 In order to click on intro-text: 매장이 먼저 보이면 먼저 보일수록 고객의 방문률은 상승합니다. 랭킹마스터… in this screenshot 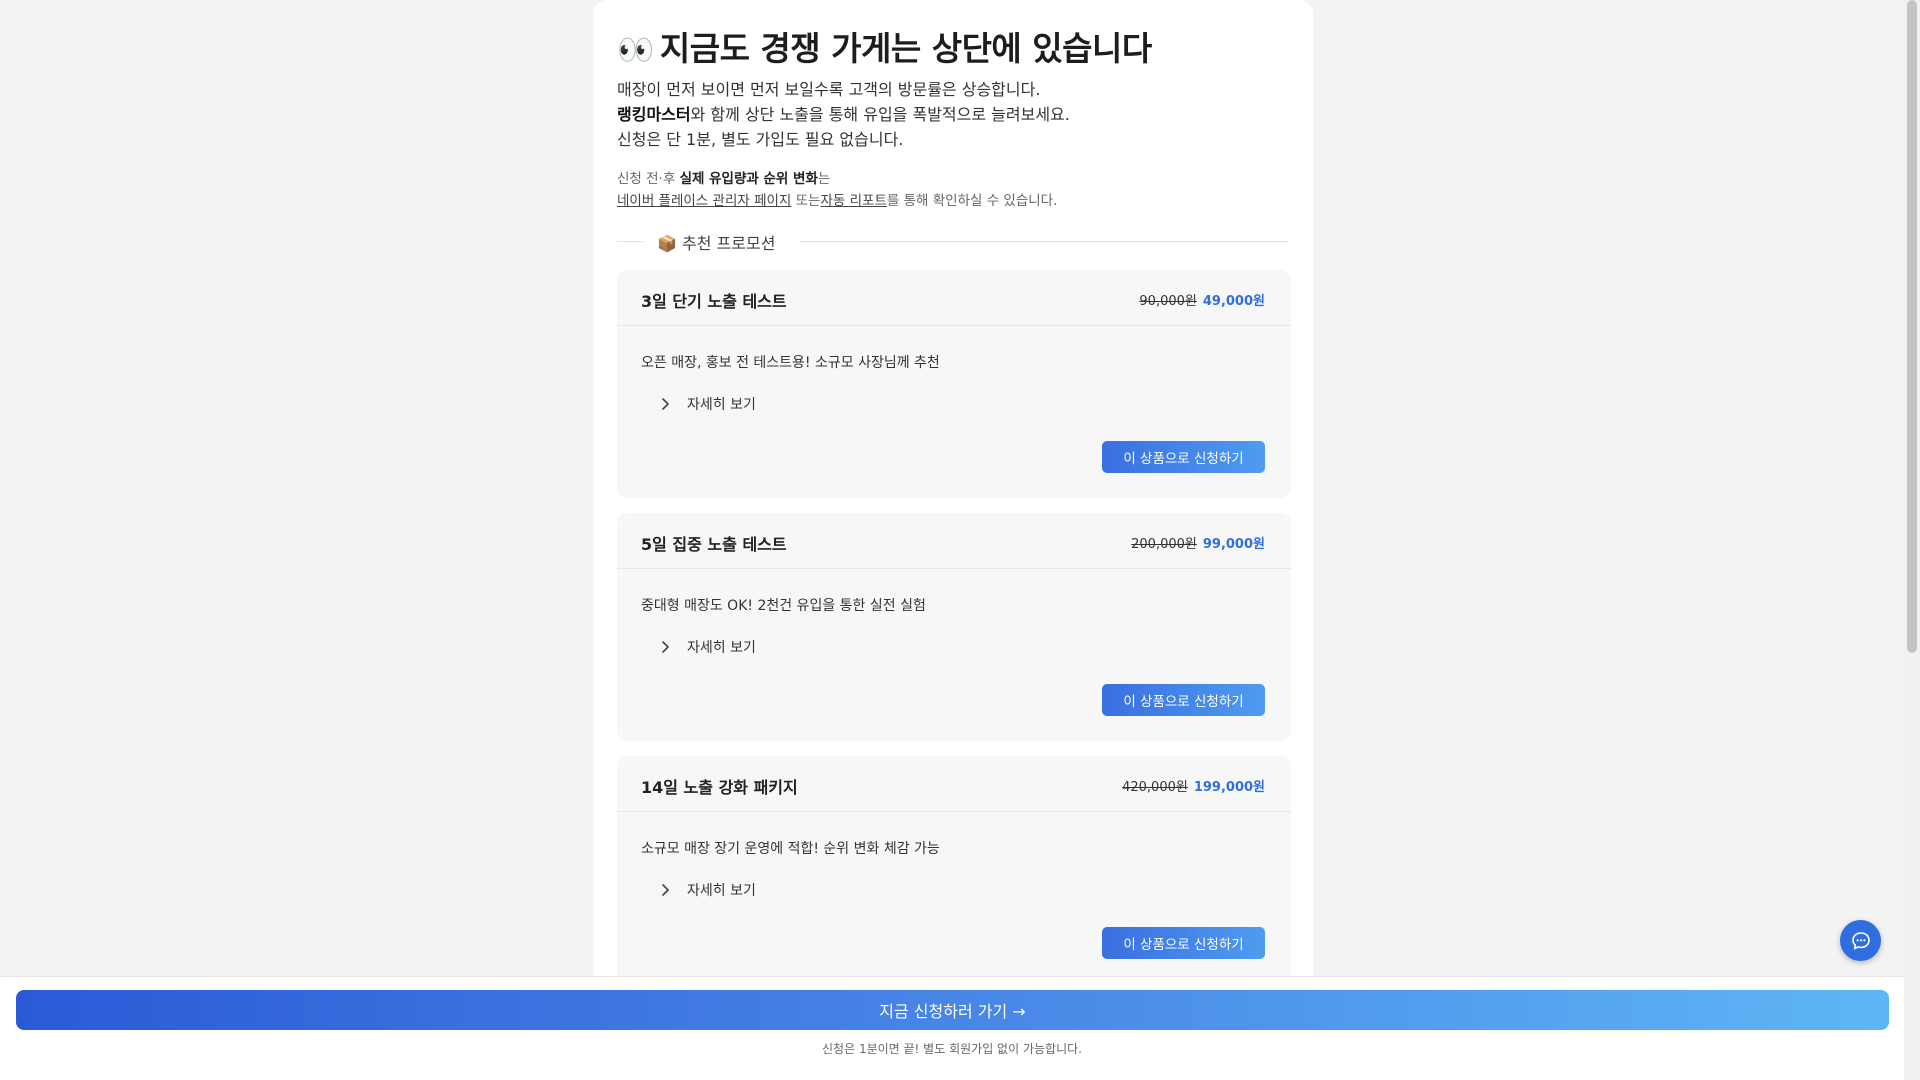, I will do `click(953, 114)`.